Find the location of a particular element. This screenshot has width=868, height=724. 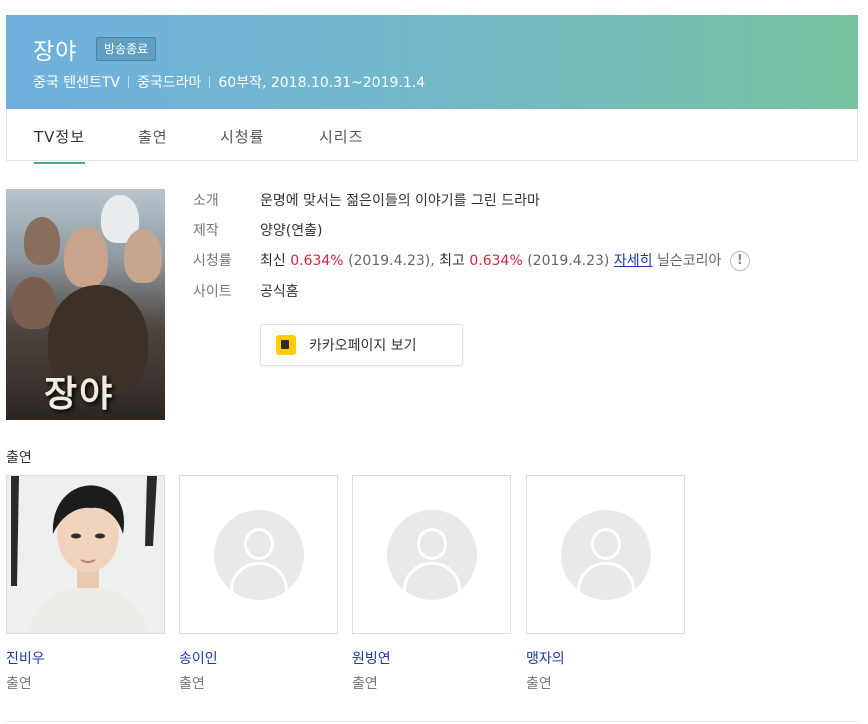

ratings-latest-value: 0.634% is located at coordinates (317, 261).